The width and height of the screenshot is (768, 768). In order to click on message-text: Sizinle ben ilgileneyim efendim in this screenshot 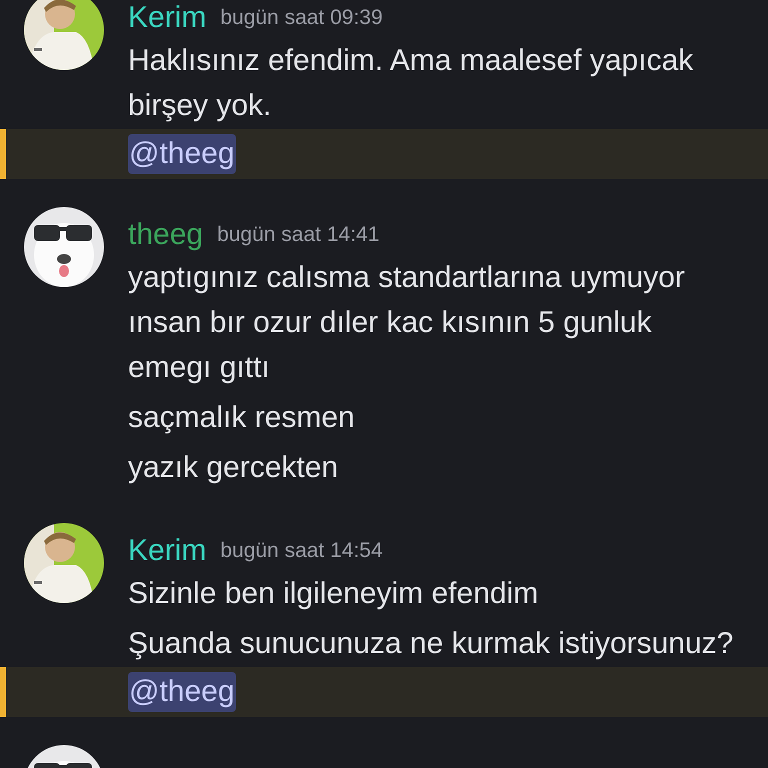, I will do `click(334, 594)`.